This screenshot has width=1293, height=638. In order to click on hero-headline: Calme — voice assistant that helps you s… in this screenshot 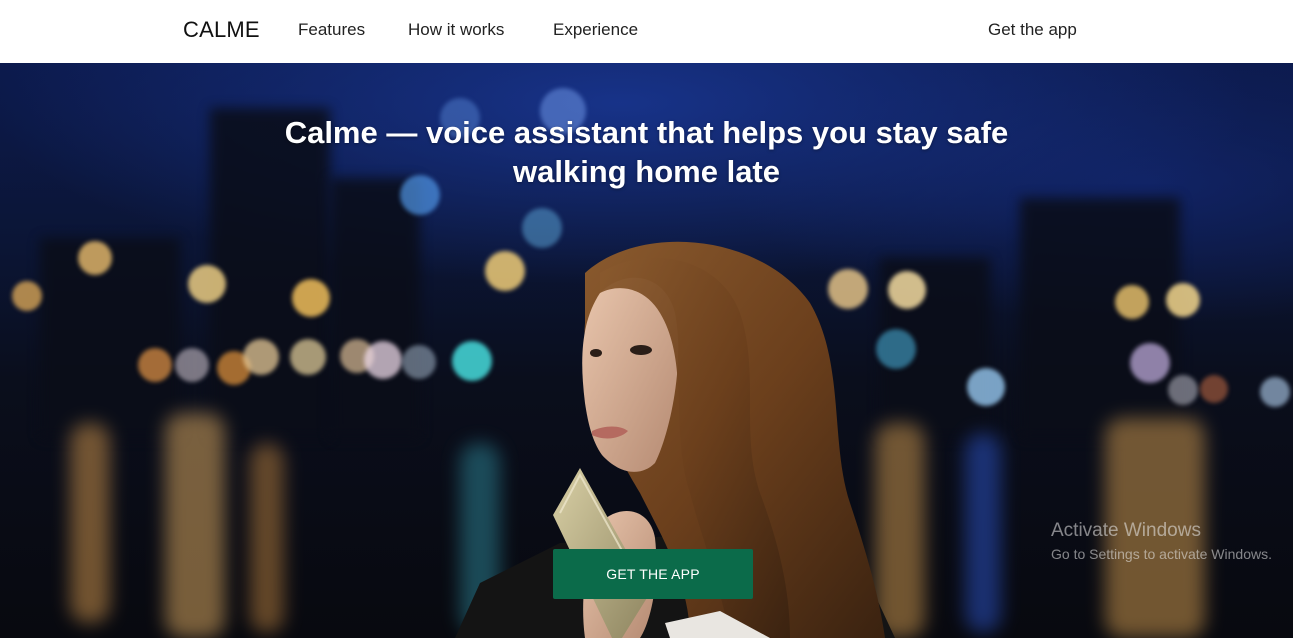, I will do `click(646, 152)`.